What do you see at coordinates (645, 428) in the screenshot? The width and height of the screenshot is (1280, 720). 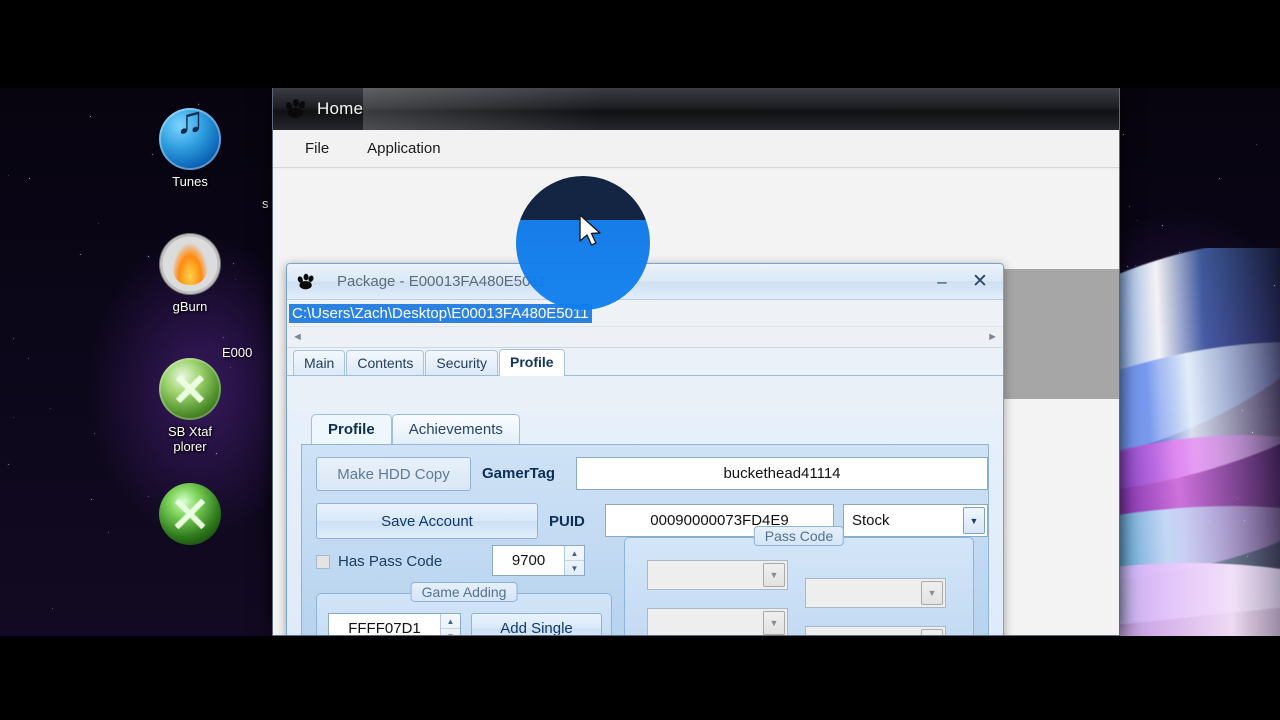 I see `inner-tab-strip: Profile Achievements` at bounding box center [645, 428].